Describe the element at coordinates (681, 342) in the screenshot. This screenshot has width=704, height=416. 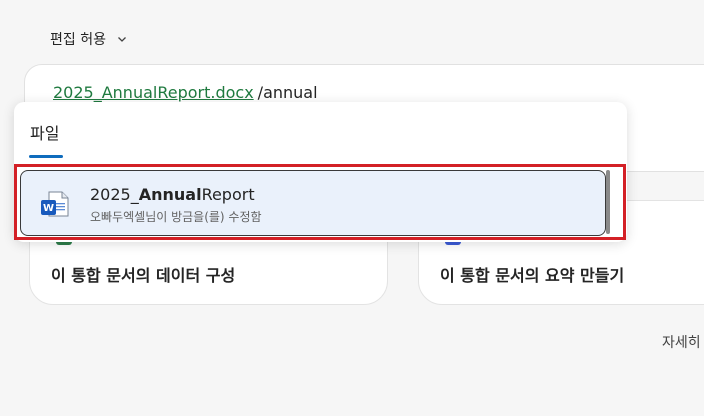
I see `more-link: 자세히` at that location.